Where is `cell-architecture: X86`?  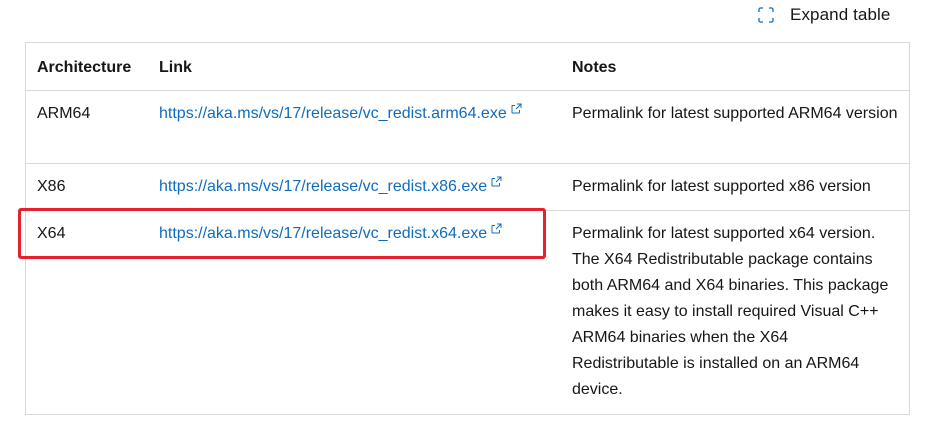 cell-architecture: X86 is located at coordinates (86, 186).